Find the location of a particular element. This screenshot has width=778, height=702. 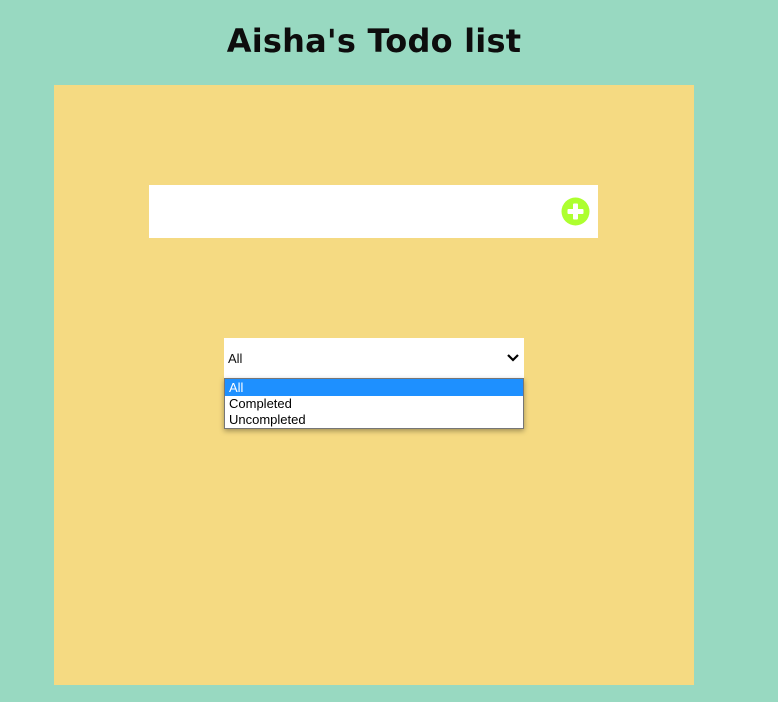

filter-option-all: All is located at coordinates (374, 387).